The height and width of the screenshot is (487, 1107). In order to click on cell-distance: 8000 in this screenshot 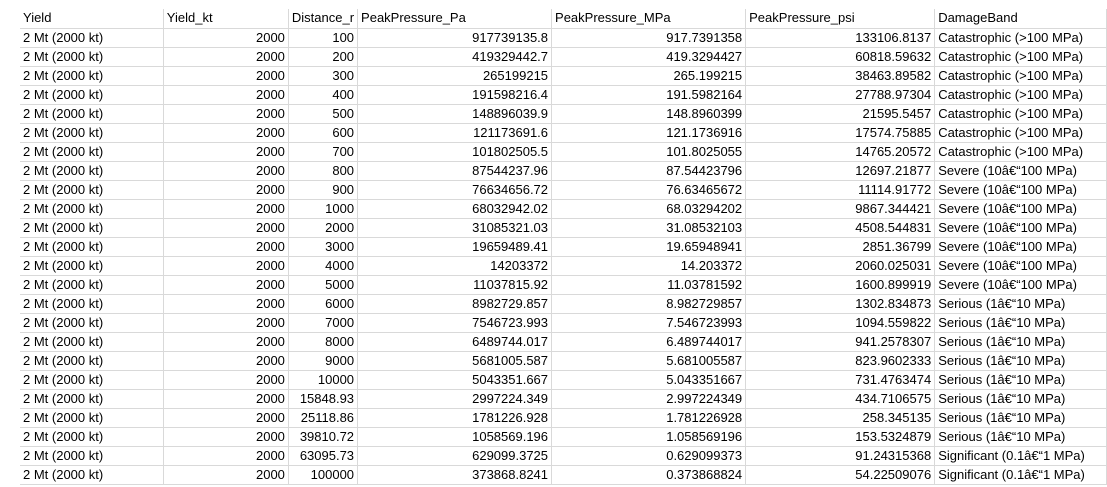, I will do `click(323, 342)`.